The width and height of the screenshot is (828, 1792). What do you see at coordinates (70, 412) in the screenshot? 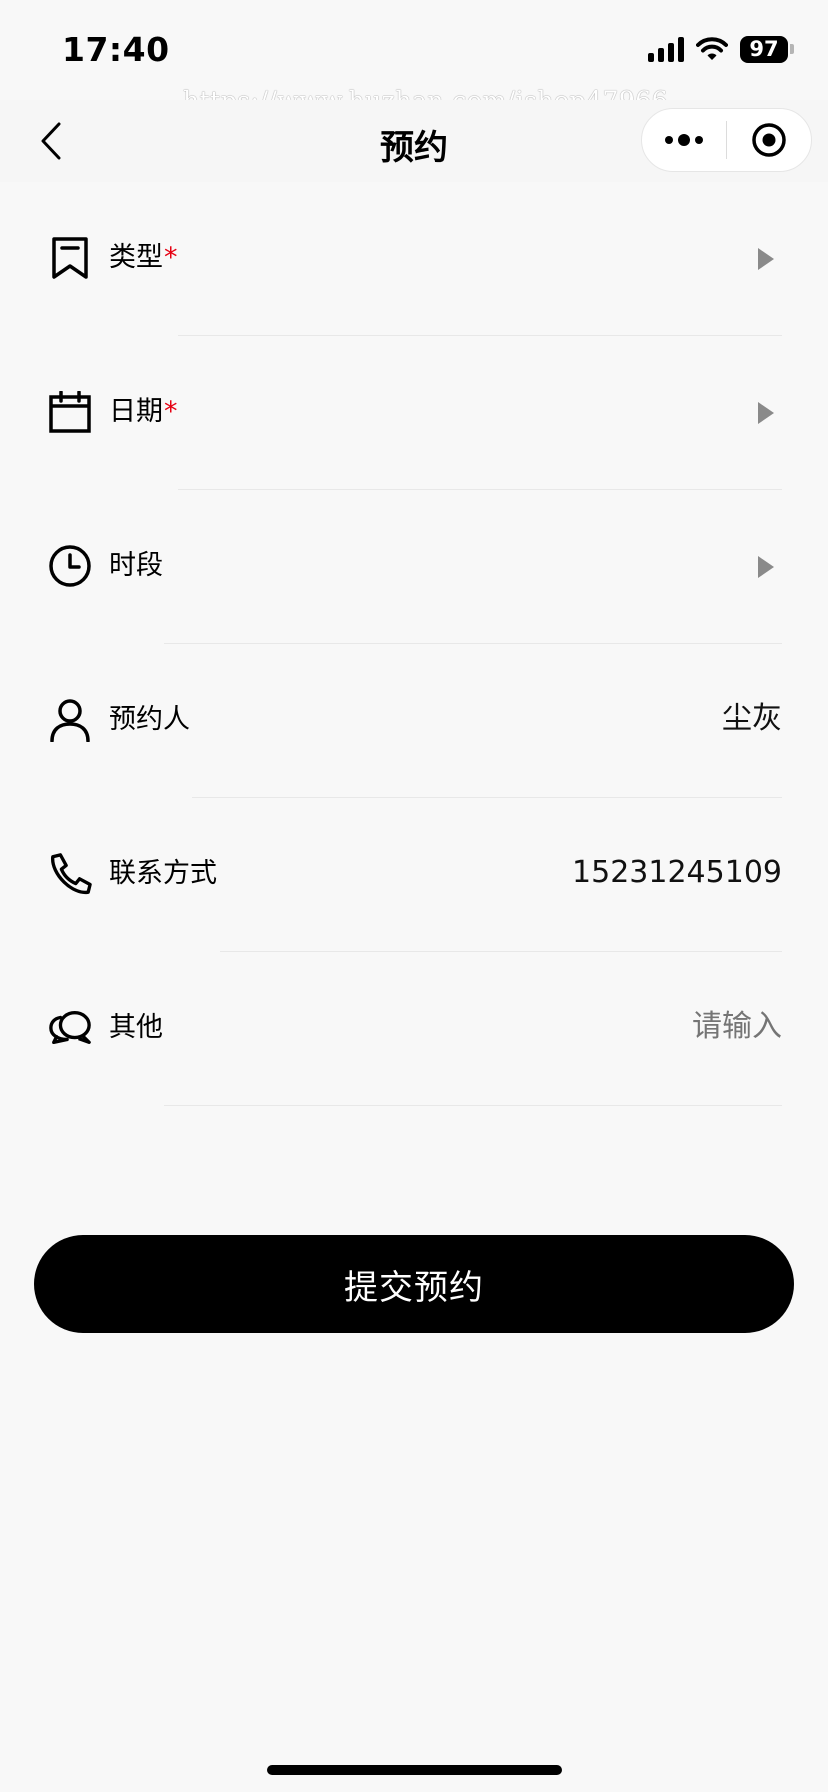
I see `calendar-icon` at bounding box center [70, 412].